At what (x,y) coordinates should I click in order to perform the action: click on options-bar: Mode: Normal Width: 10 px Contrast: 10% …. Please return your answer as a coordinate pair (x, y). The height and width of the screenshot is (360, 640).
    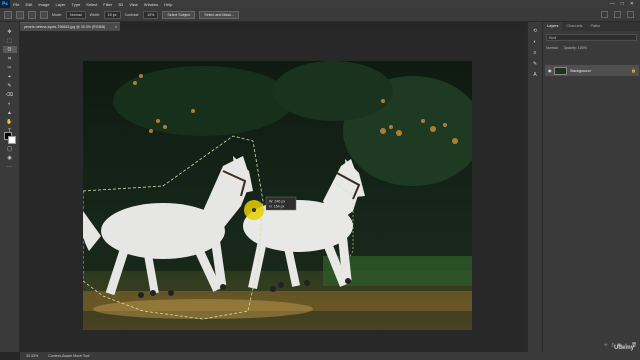
    Looking at the image, I should click on (320, 15).